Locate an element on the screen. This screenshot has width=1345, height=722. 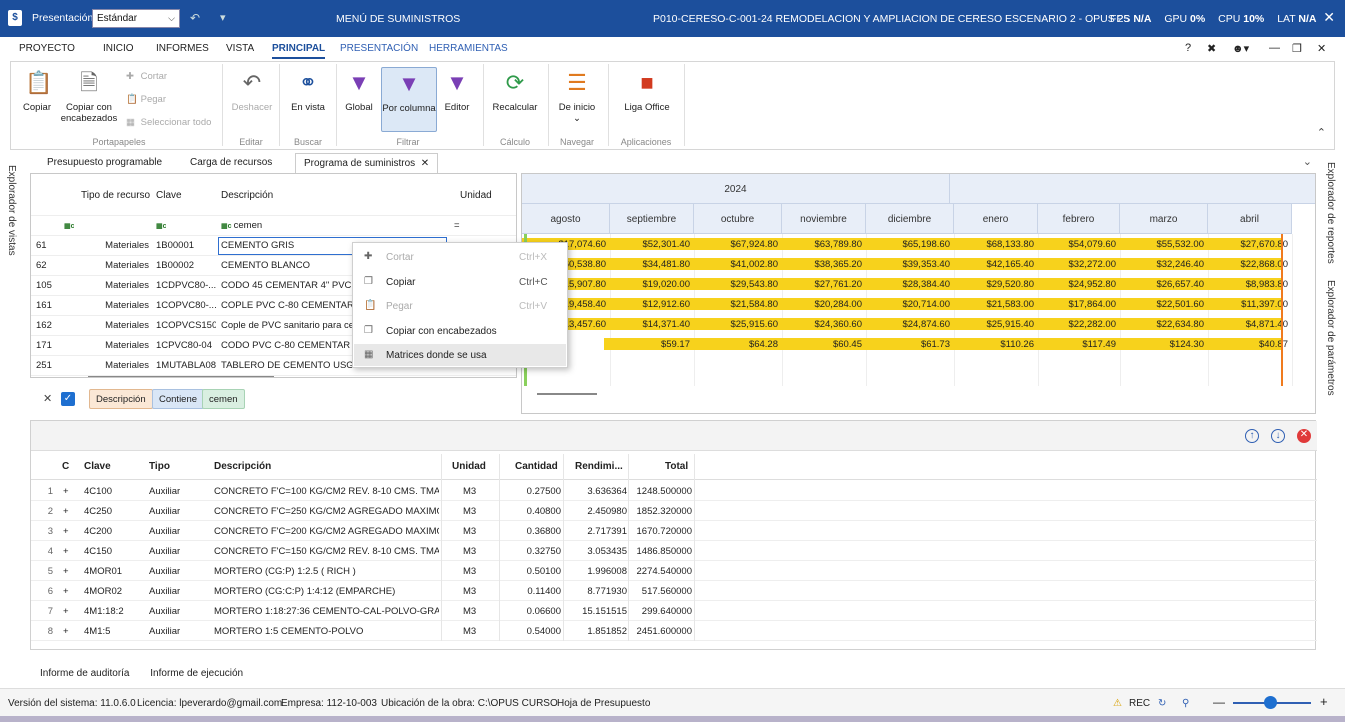
supply-amount: $32,272.00 is located at coordinates (1077, 264).